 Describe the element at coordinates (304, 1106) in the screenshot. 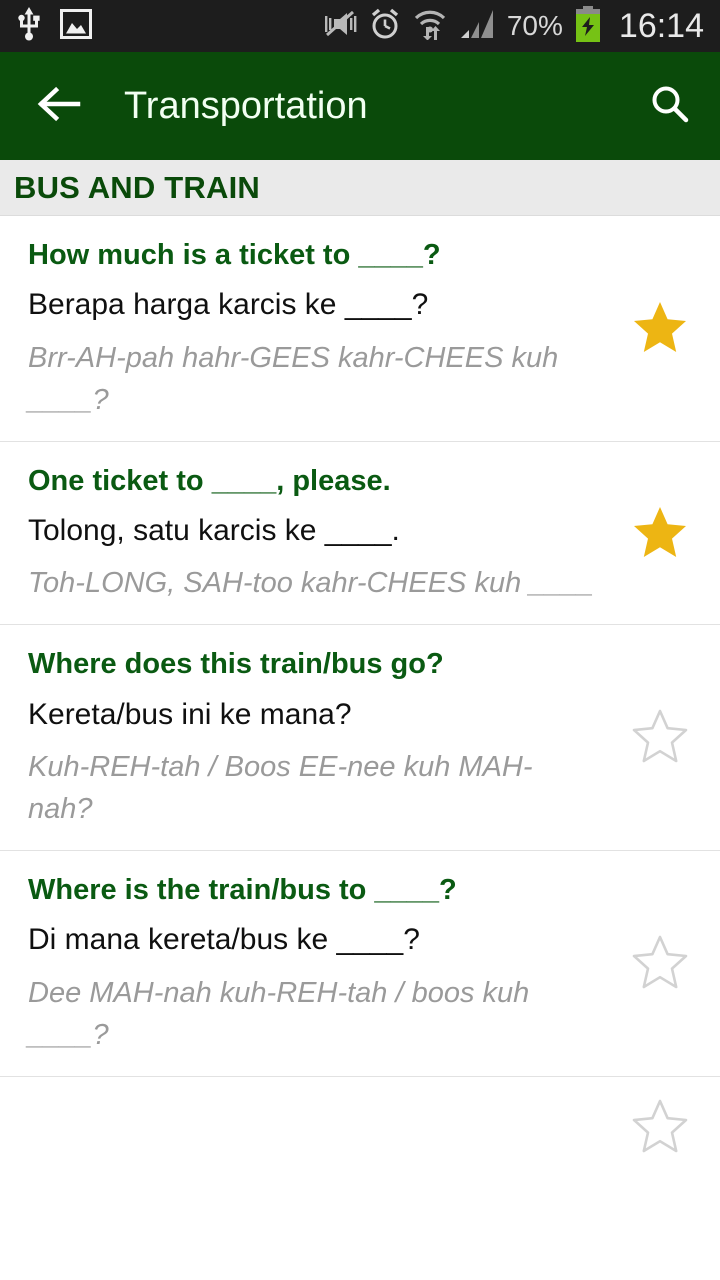

I see `phrase-text-block` at that location.